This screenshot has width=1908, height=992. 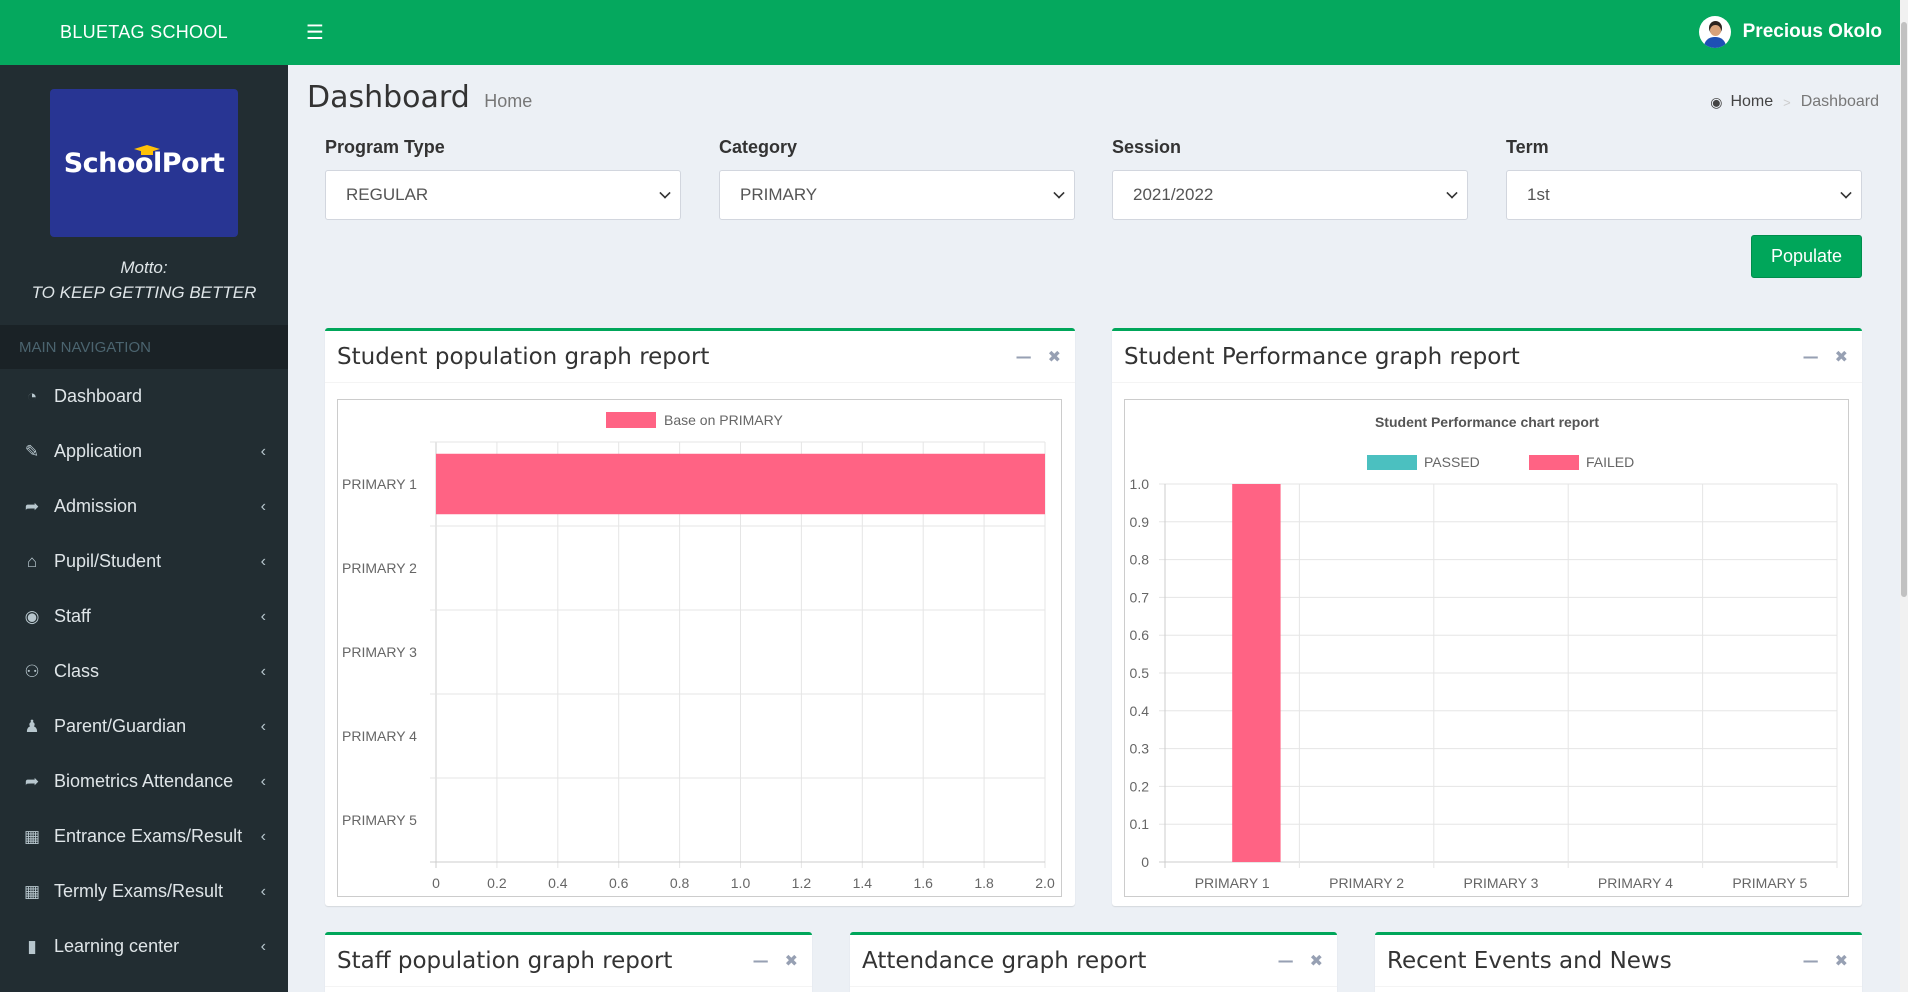 What do you see at coordinates (144, 506) in the screenshot?
I see `sidebar-item-admission: ➦ Admission ‹` at bounding box center [144, 506].